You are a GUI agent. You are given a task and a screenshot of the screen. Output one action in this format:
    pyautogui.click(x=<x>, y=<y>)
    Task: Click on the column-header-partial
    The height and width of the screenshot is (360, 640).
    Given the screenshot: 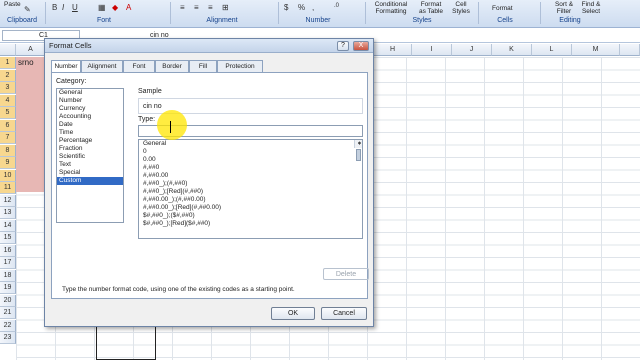 What is the action you would take?
    pyautogui.click(x=630, y=50)
    